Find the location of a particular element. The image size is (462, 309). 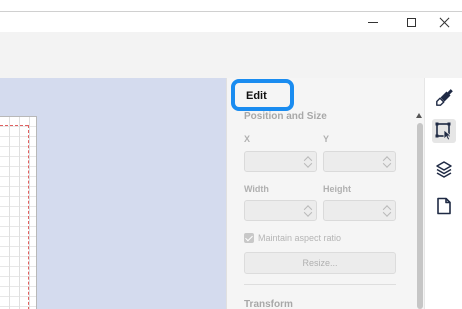

page-button is located at coordinates (444, 206).